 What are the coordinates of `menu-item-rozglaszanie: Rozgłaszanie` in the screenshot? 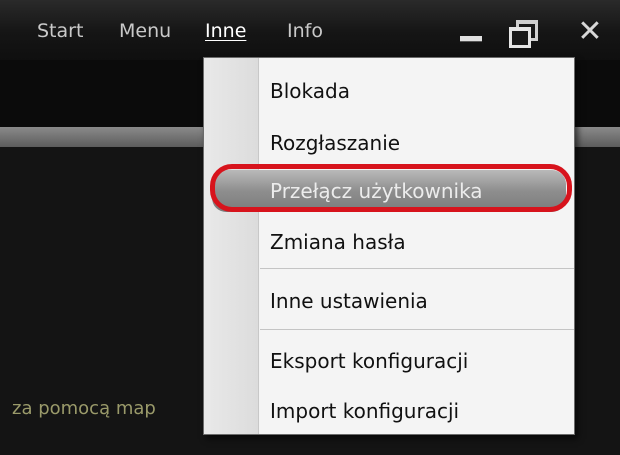 It's located at (389, 143).